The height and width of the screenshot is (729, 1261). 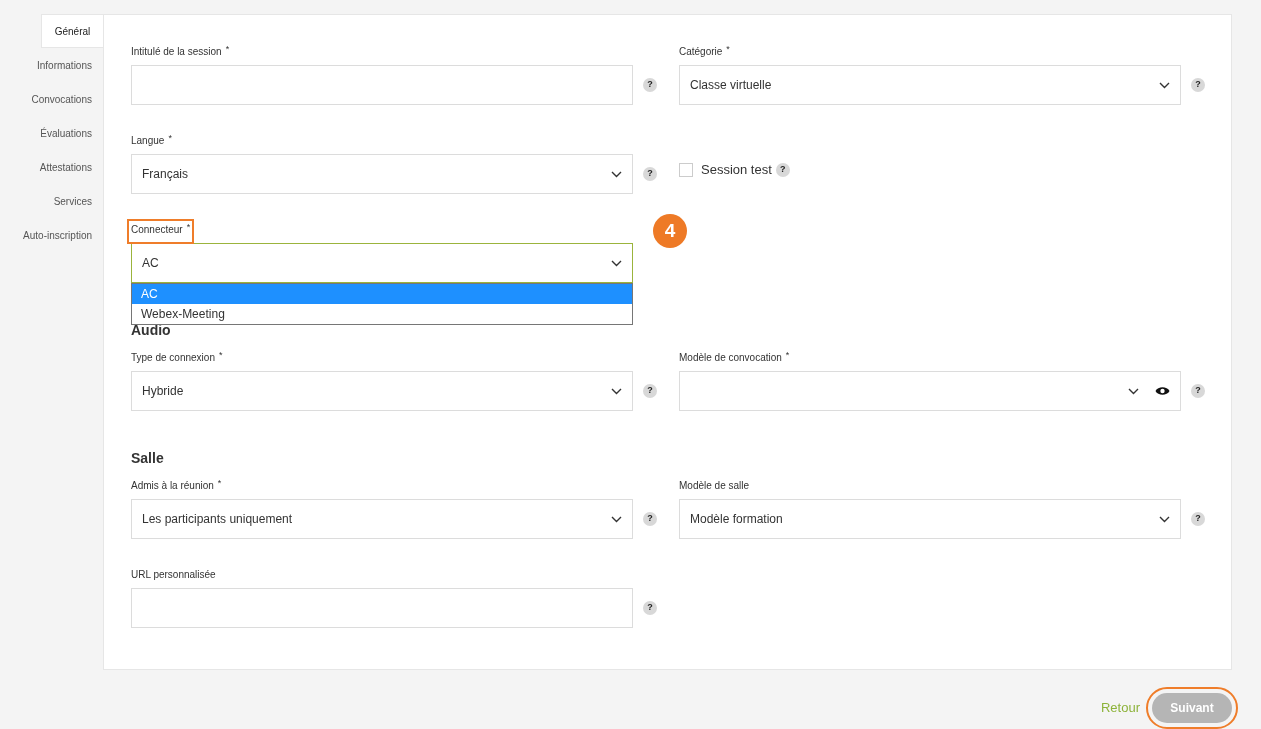 What do you see at coordinates (714, 486) in the screenshot?
I see `field-label: Modèle de salle` at bounding box center [714, 486].